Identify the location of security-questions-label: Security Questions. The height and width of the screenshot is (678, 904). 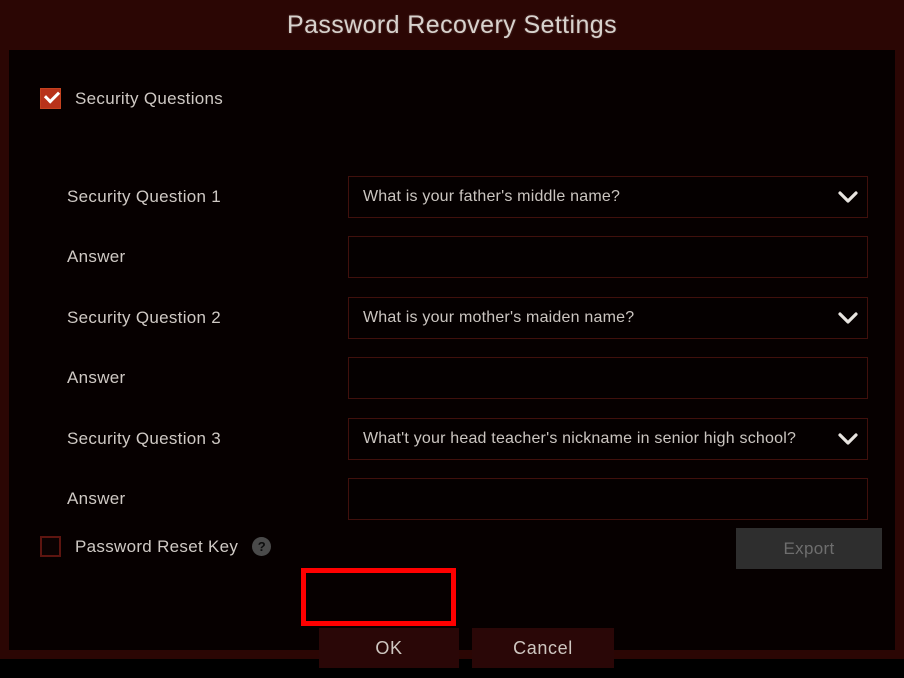
(149, 98).